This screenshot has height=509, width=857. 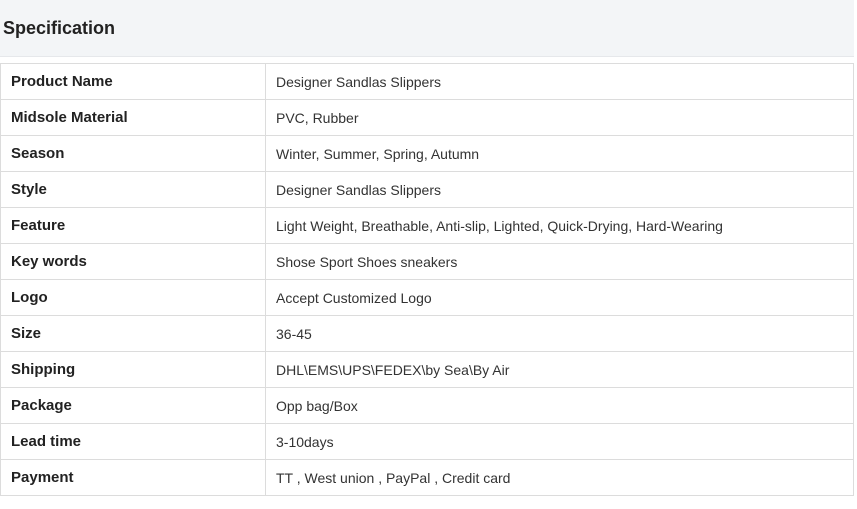 What do you see at coordinates (133, 81) in the screenshot?
I see `row-label: Product Name` at bounding box center [133, 81].